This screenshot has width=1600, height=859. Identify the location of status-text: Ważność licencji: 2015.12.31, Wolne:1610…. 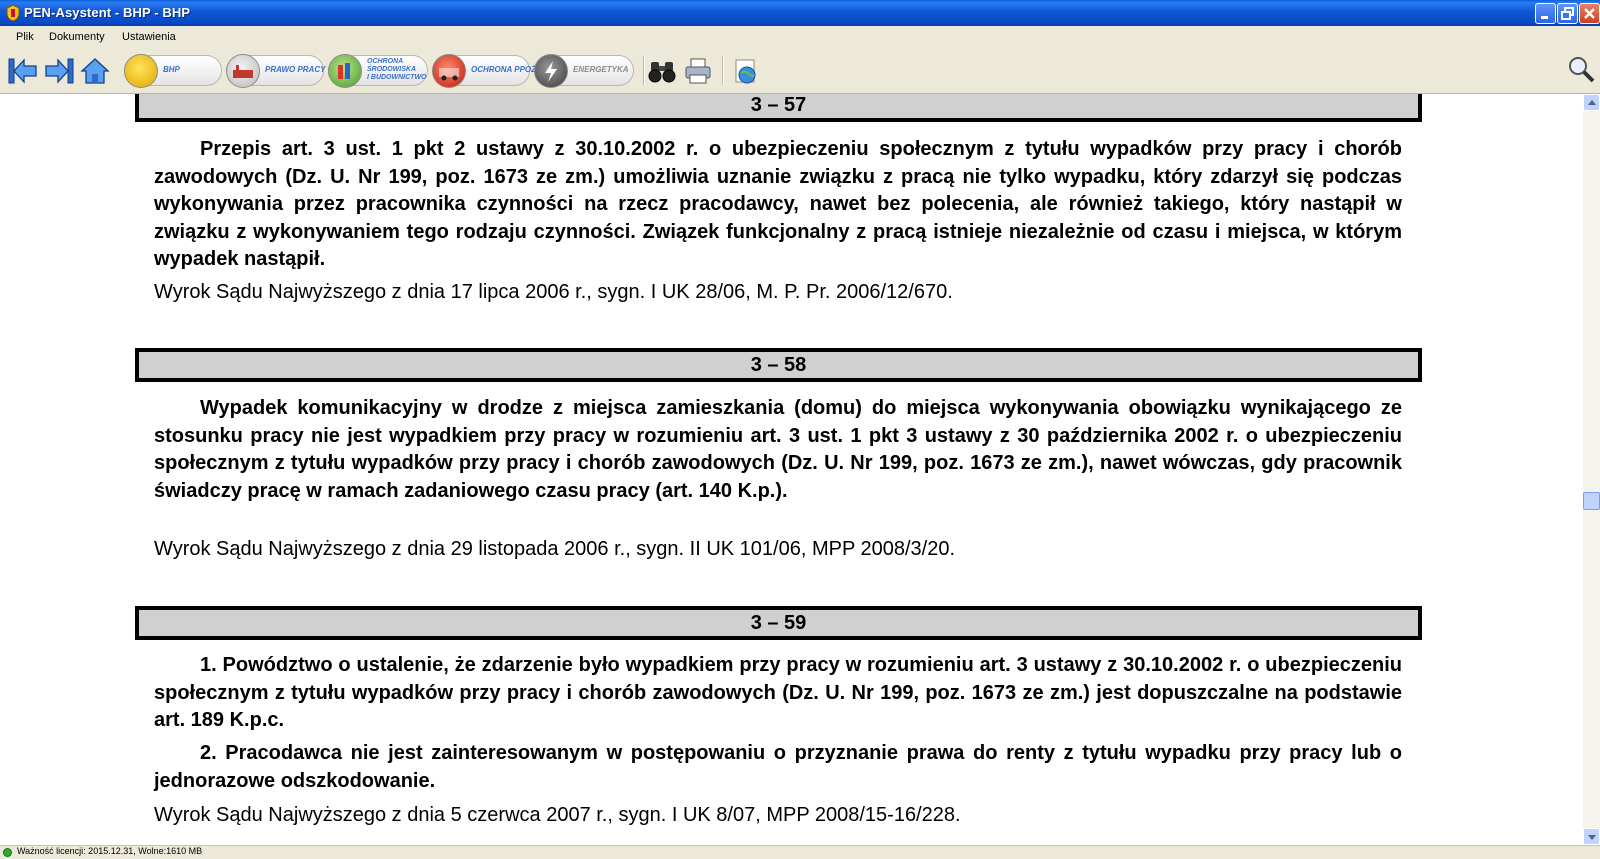
(110, 851).